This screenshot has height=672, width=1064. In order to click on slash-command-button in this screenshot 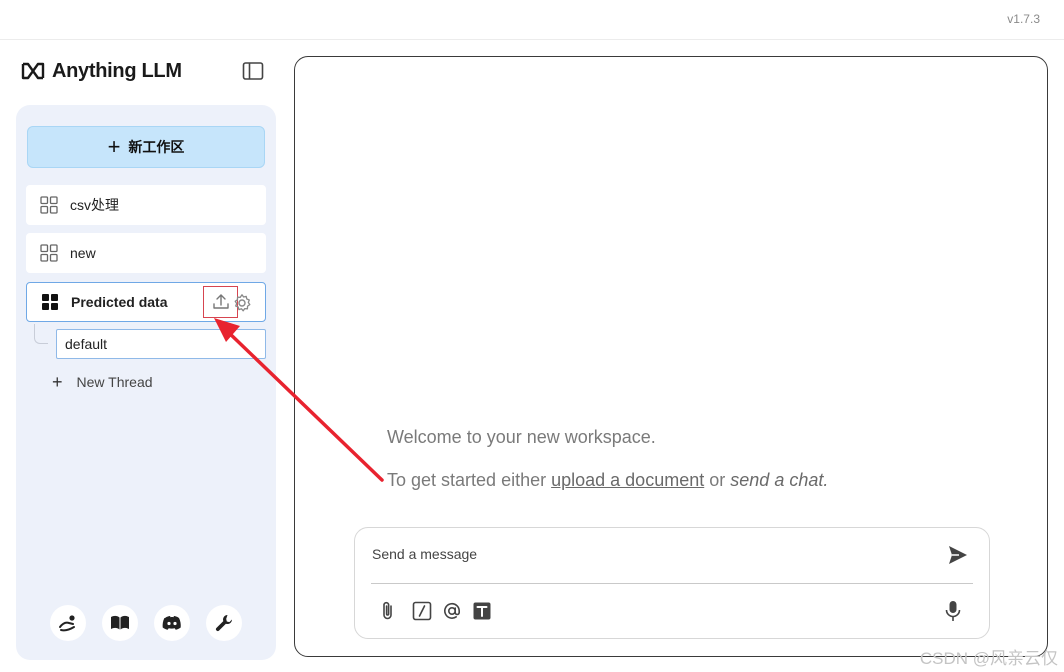, I will do `click(422, 611)`.